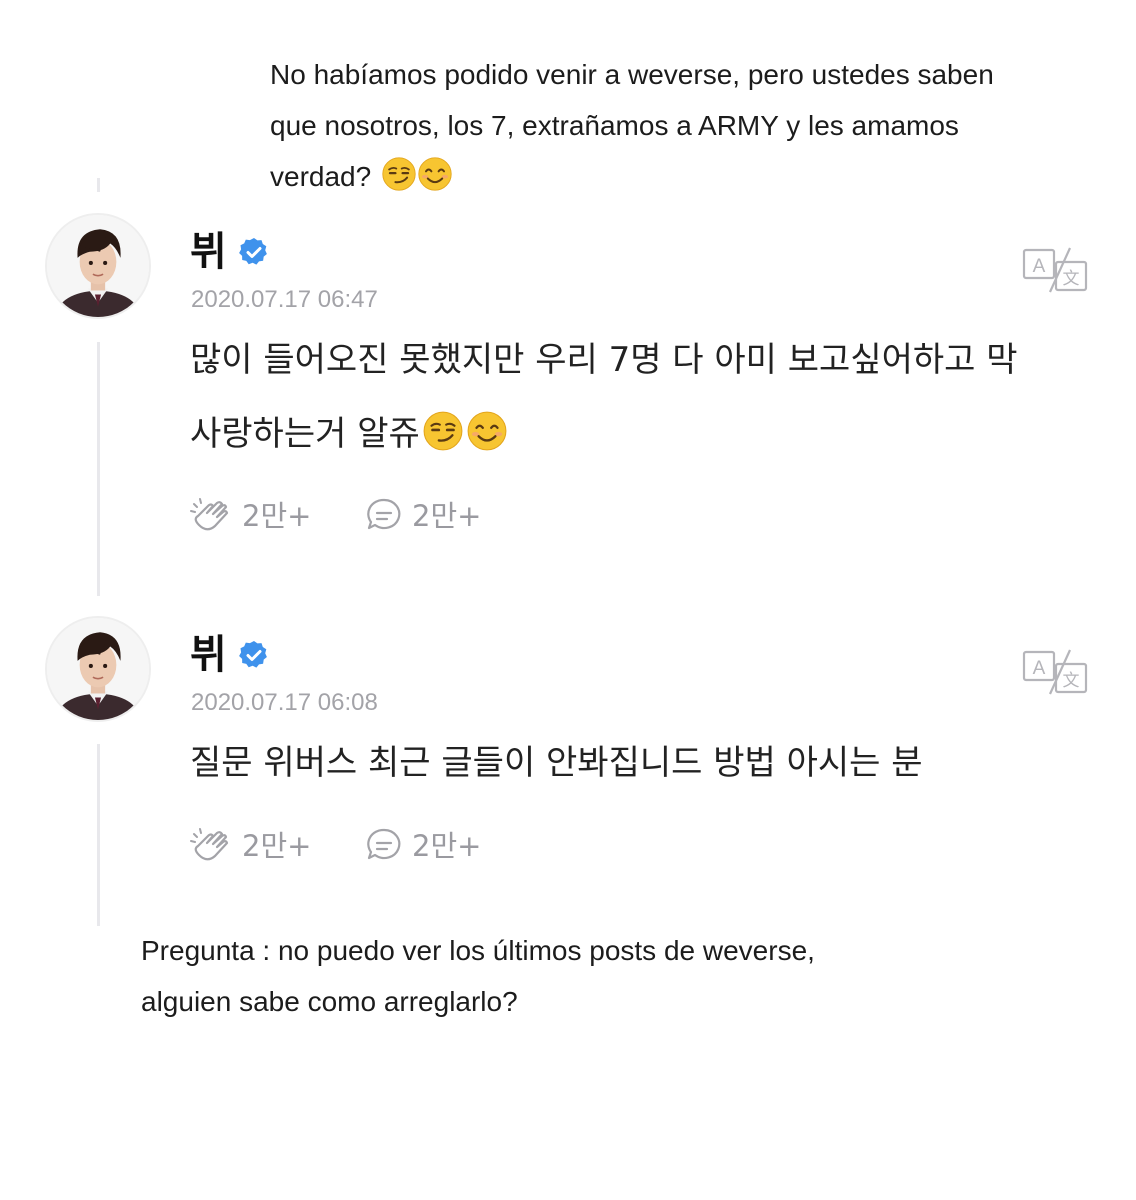 The image size is (1136, 1200). I want to click on translation-top-line-3-text: verdad?, so click(321, 176).